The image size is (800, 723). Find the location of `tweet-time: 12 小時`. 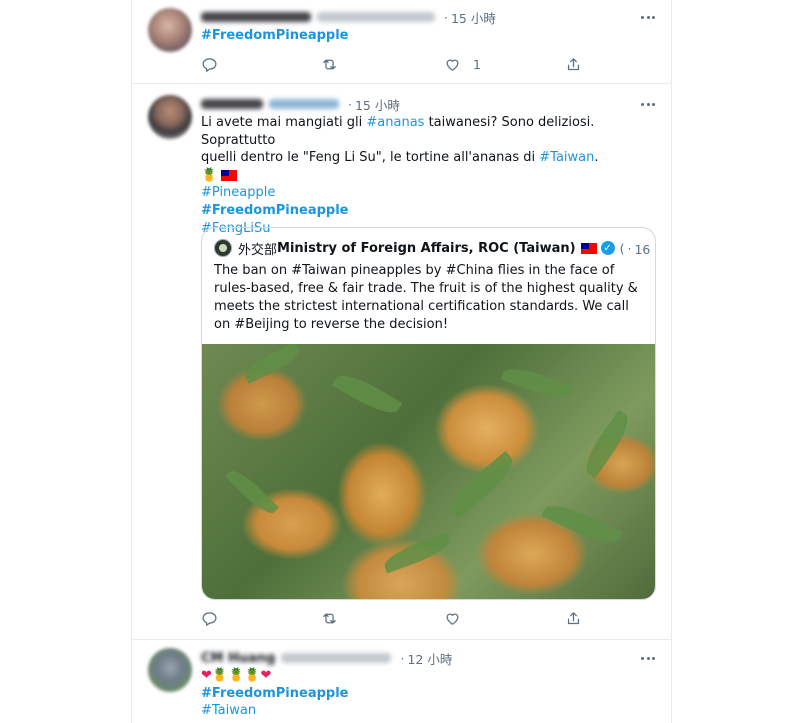

tweet-time: 12 小時 is located at coordinates (429, 658).